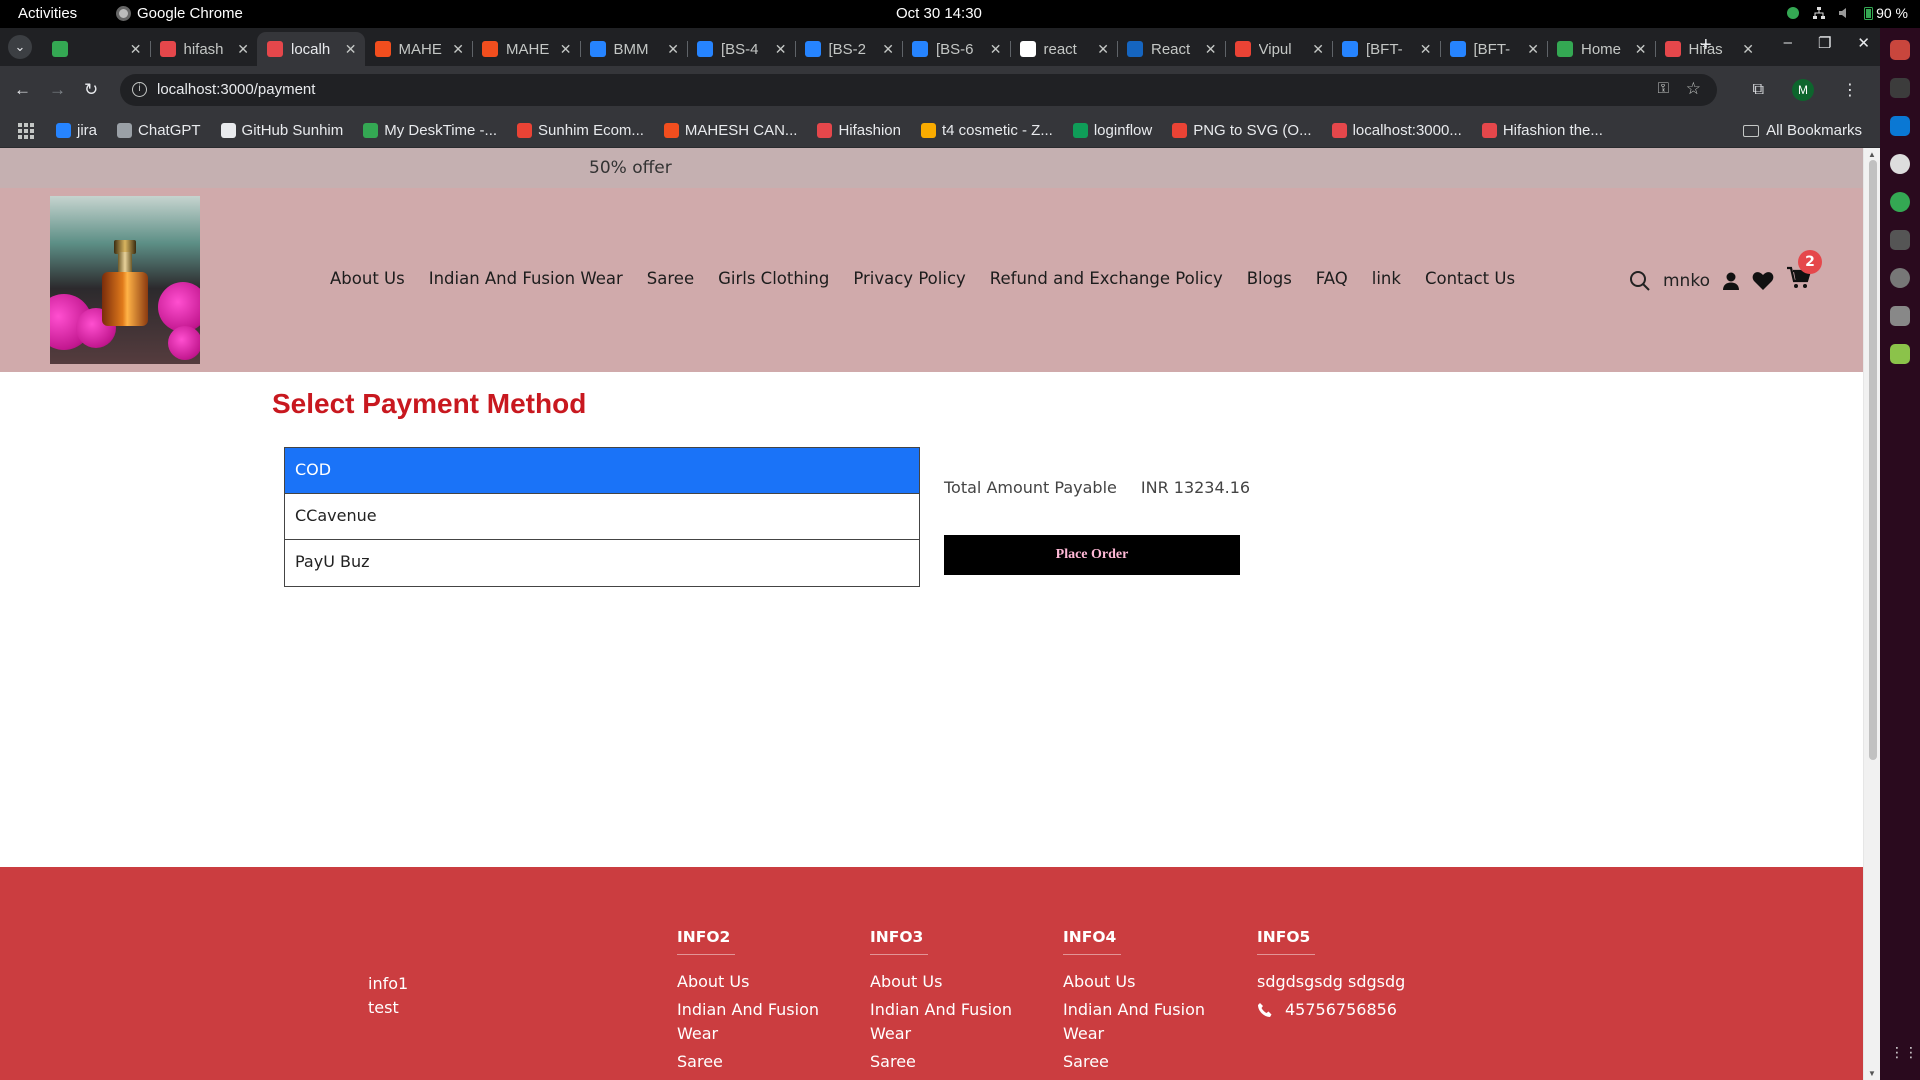 This screenshot has width=1920, height=1080. Describe the element at coordinates (1758, 90) in the screenshot. I see `extensions-icon: ⧉` at that location.